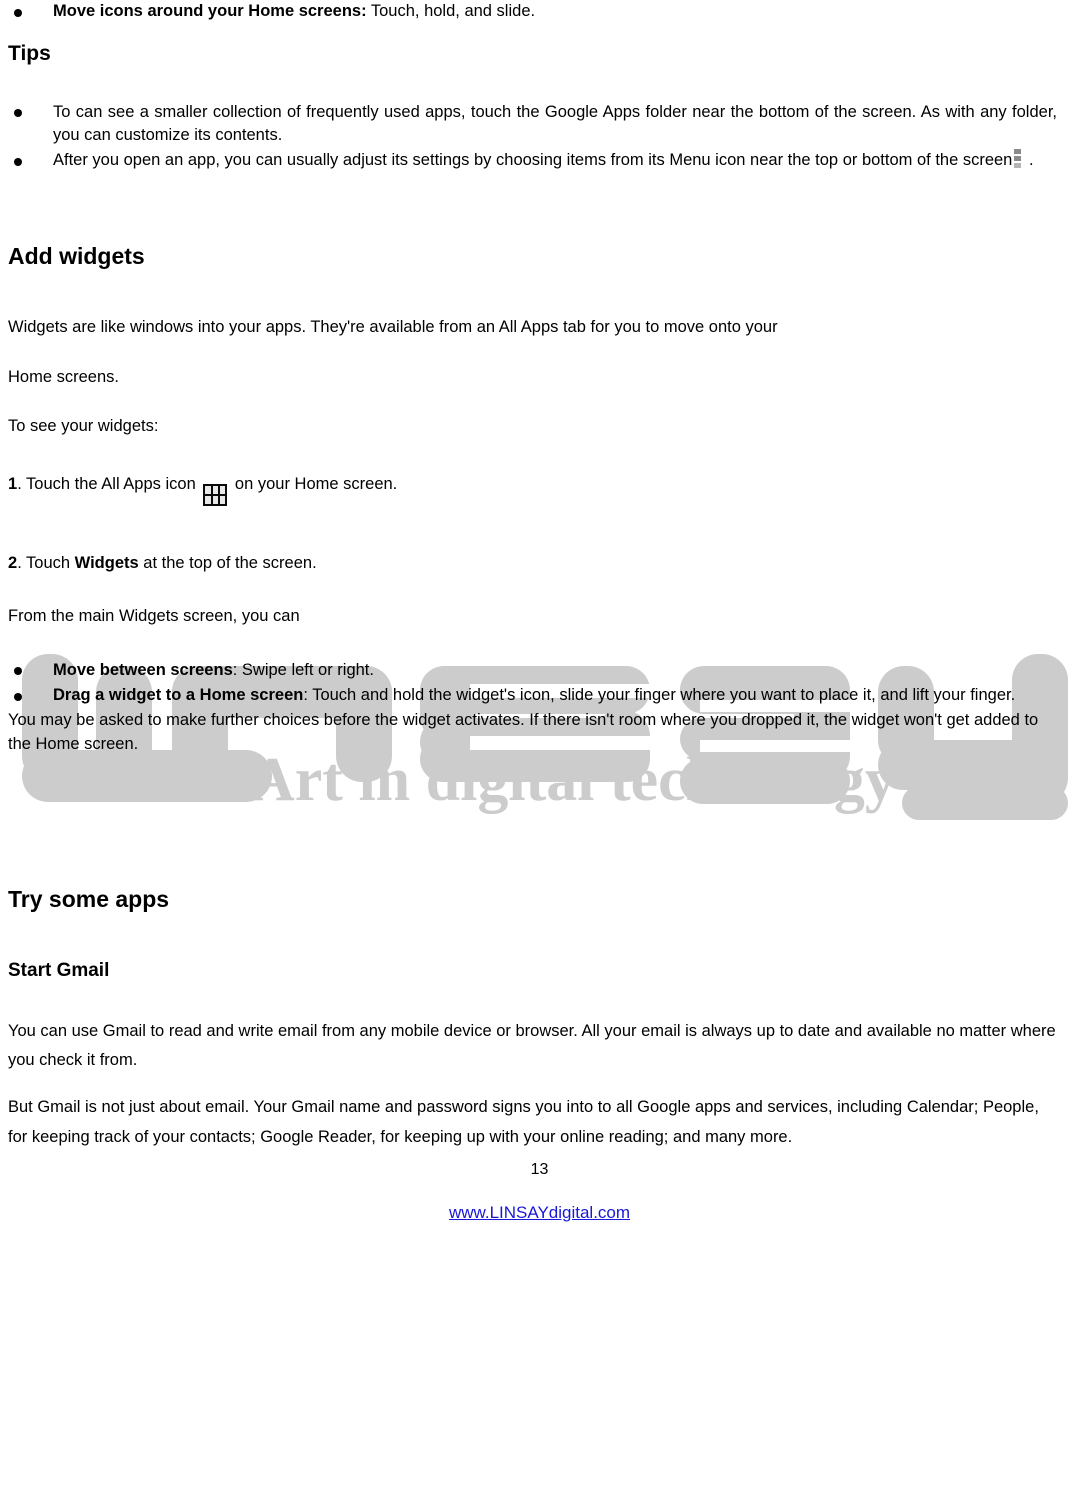 The image size is (1087, 1507). I want to click on step-1-before: . Touch the All Apps icon, so click(109, 483).